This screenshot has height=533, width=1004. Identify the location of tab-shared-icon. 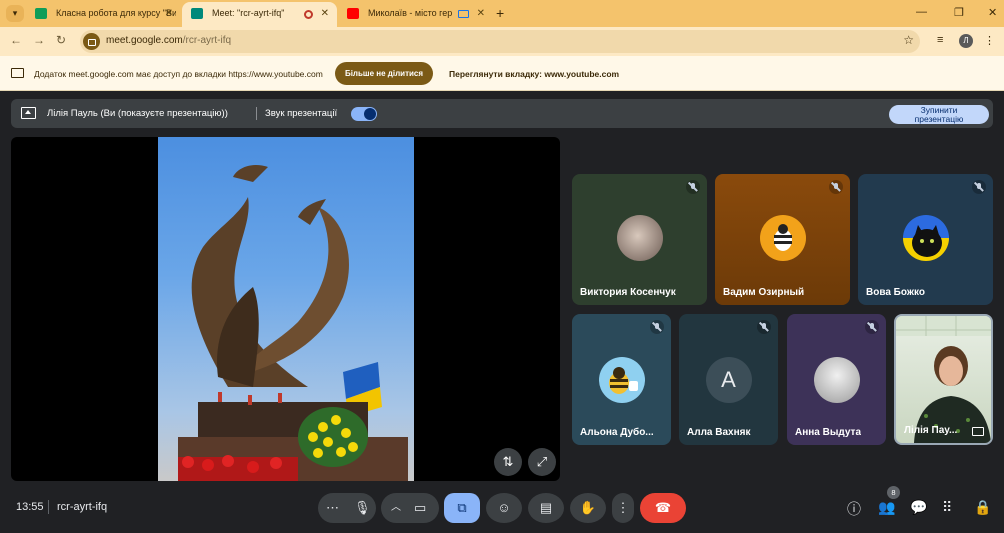
(463, 14).